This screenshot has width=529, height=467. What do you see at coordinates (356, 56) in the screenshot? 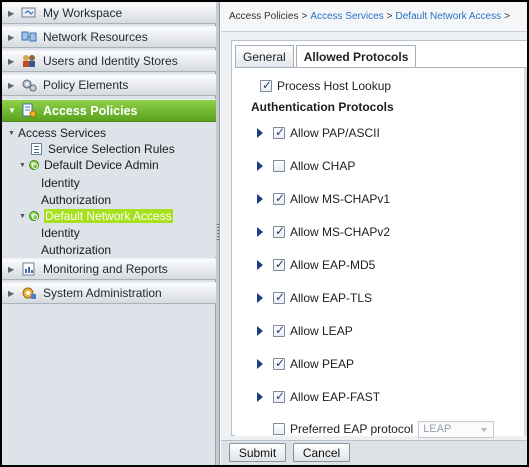
I see `tab-allowed-protocols: Allowed Protocols` at bounding box center [356, 56].